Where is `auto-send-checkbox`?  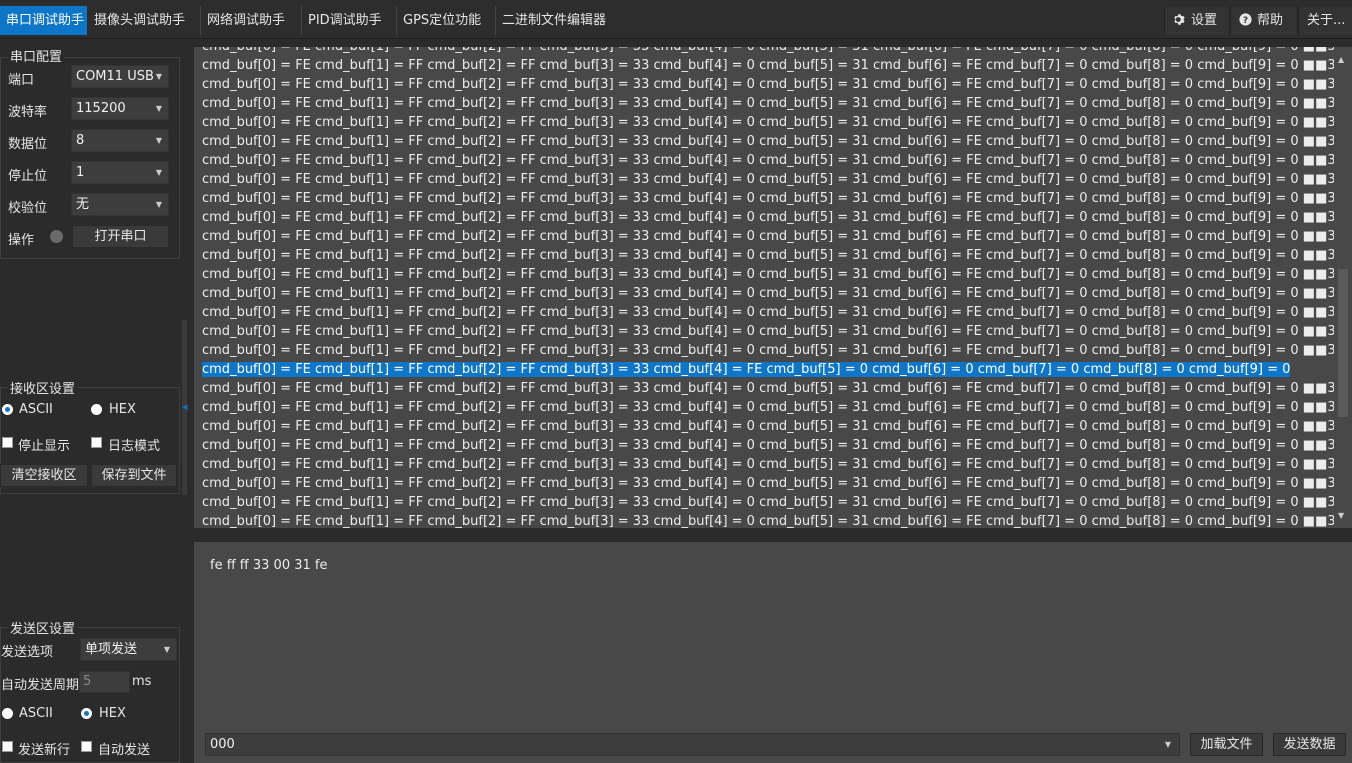
auto-send-checkbox is located at coordinates (86, 746).